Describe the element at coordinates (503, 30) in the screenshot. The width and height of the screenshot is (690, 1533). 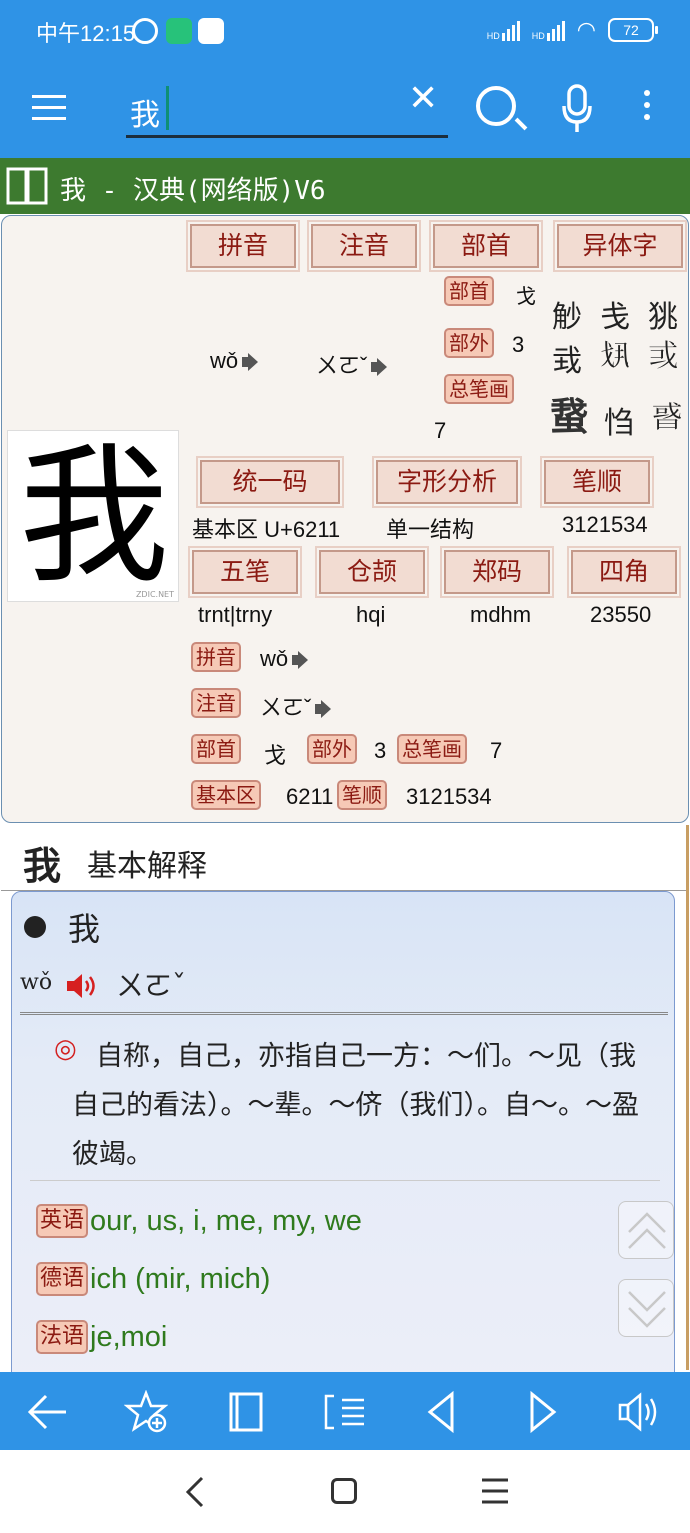
I see `signal-icon: HD` at that location.